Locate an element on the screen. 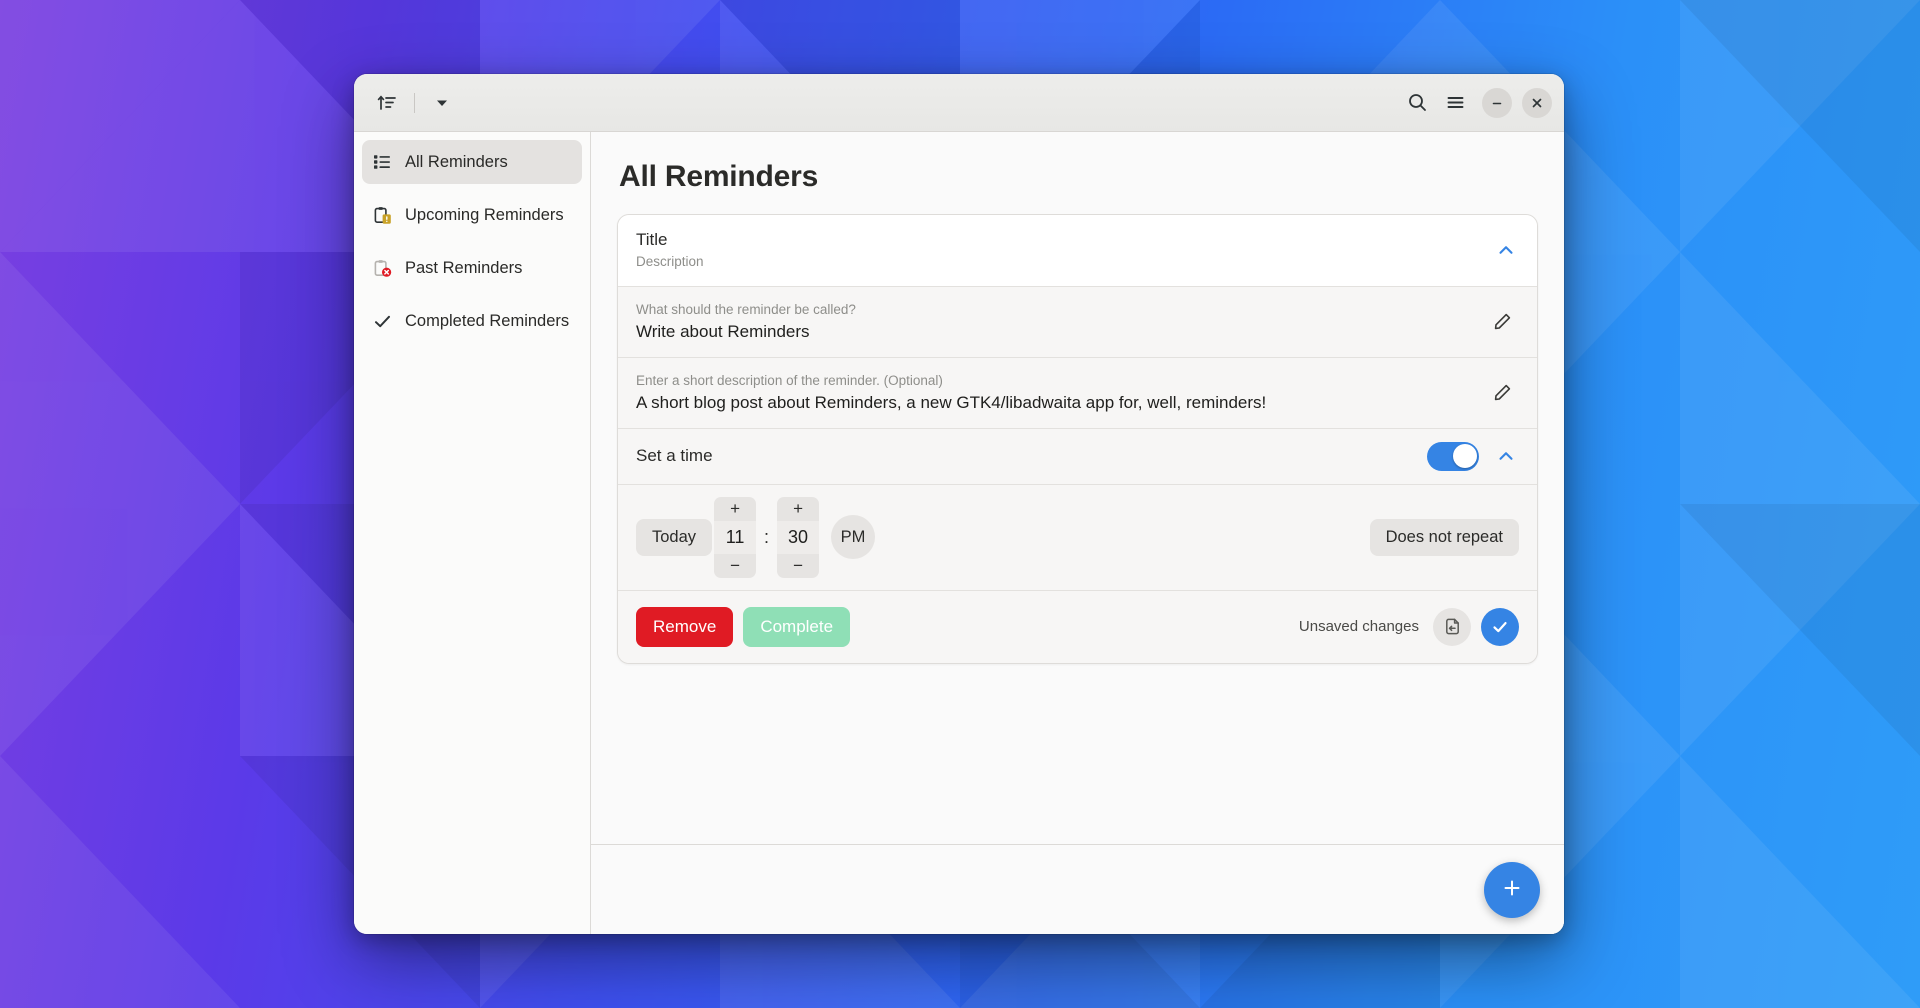  header-divider is located at coordinates (414, 102).